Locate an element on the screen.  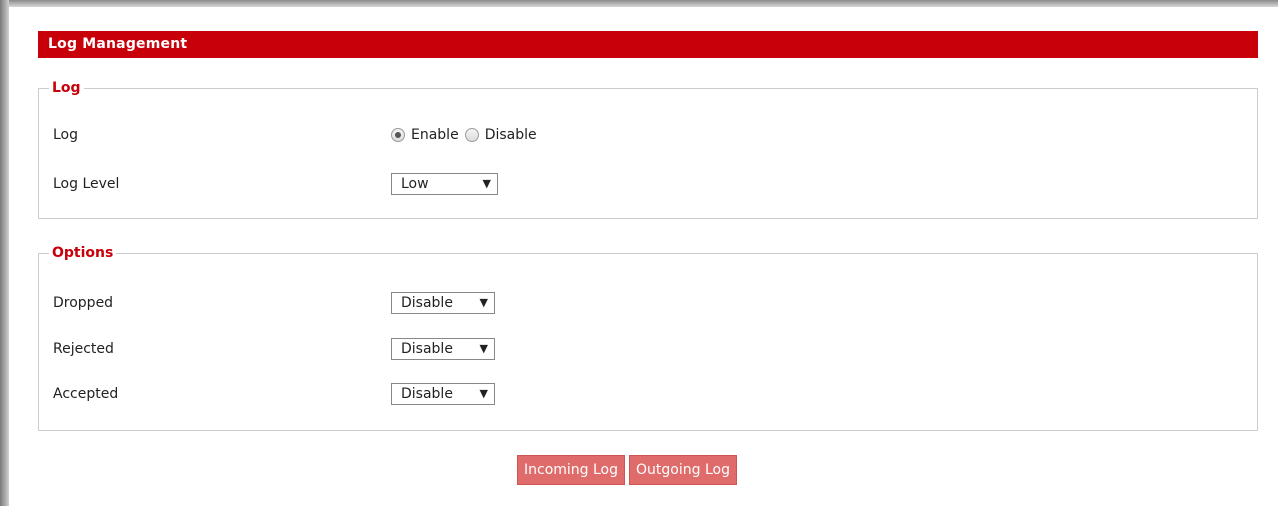
window-frame-left is located at coordinates (4, 253).